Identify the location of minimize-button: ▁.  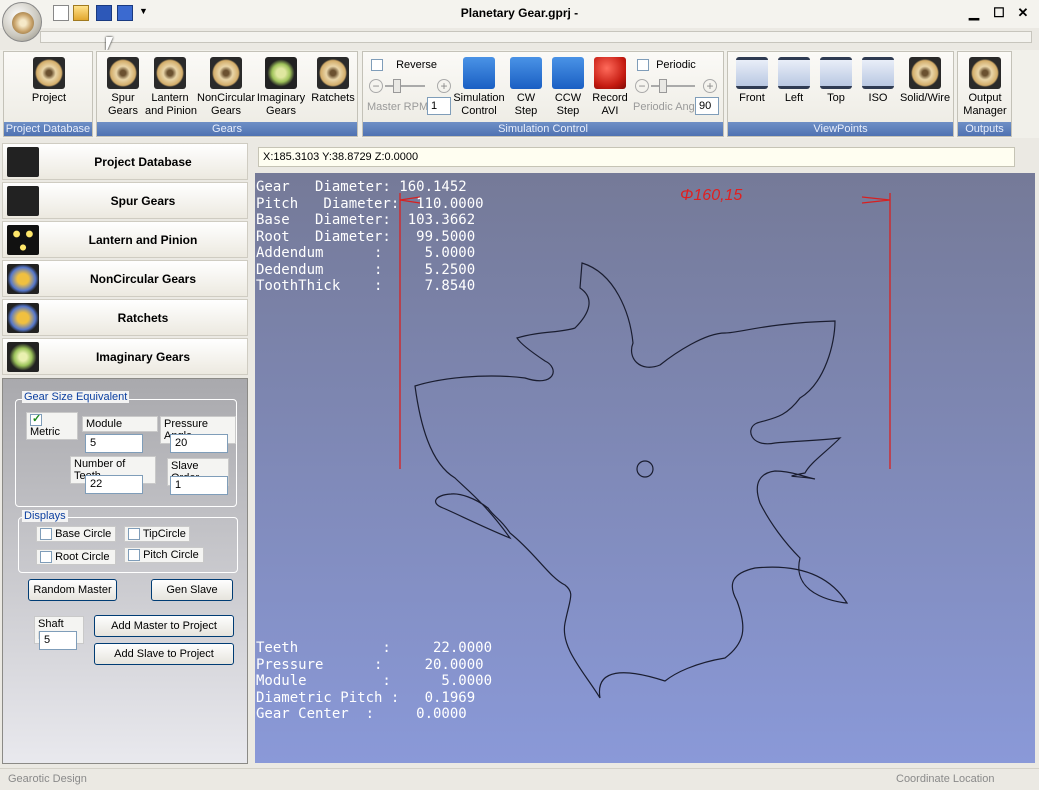
(974, 13).